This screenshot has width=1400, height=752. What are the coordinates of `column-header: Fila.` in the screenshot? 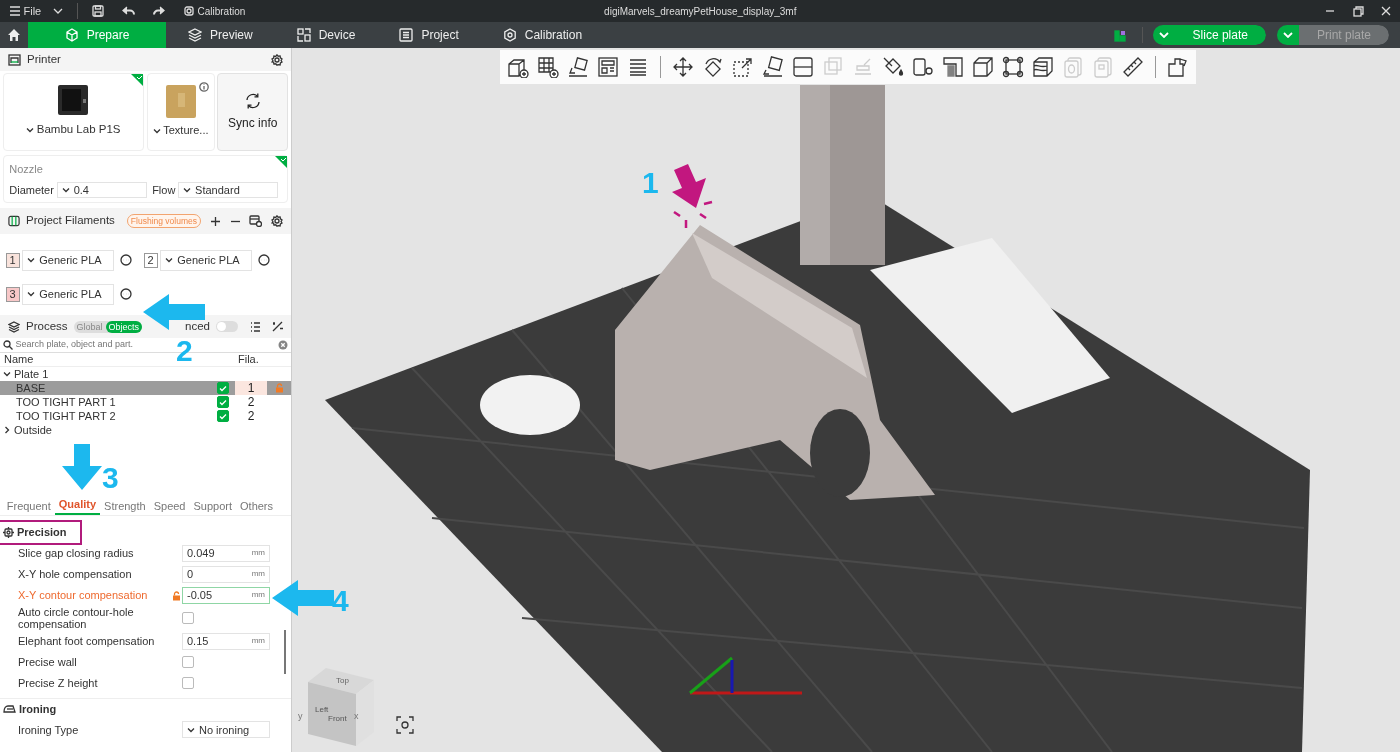 It's located at (248, 360).